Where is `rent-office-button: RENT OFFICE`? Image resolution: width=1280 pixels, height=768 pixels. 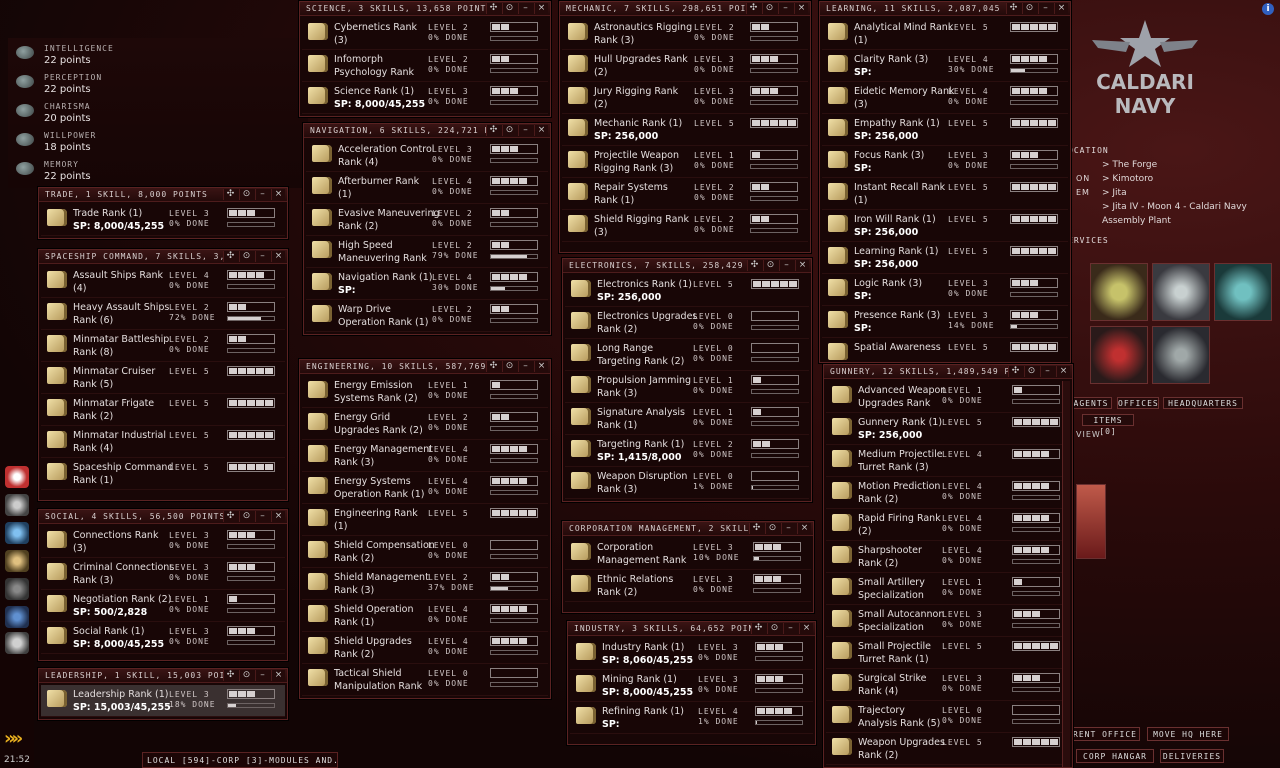
rent-office-button: RENT OFFICE is located at coordinates (1105, 734).